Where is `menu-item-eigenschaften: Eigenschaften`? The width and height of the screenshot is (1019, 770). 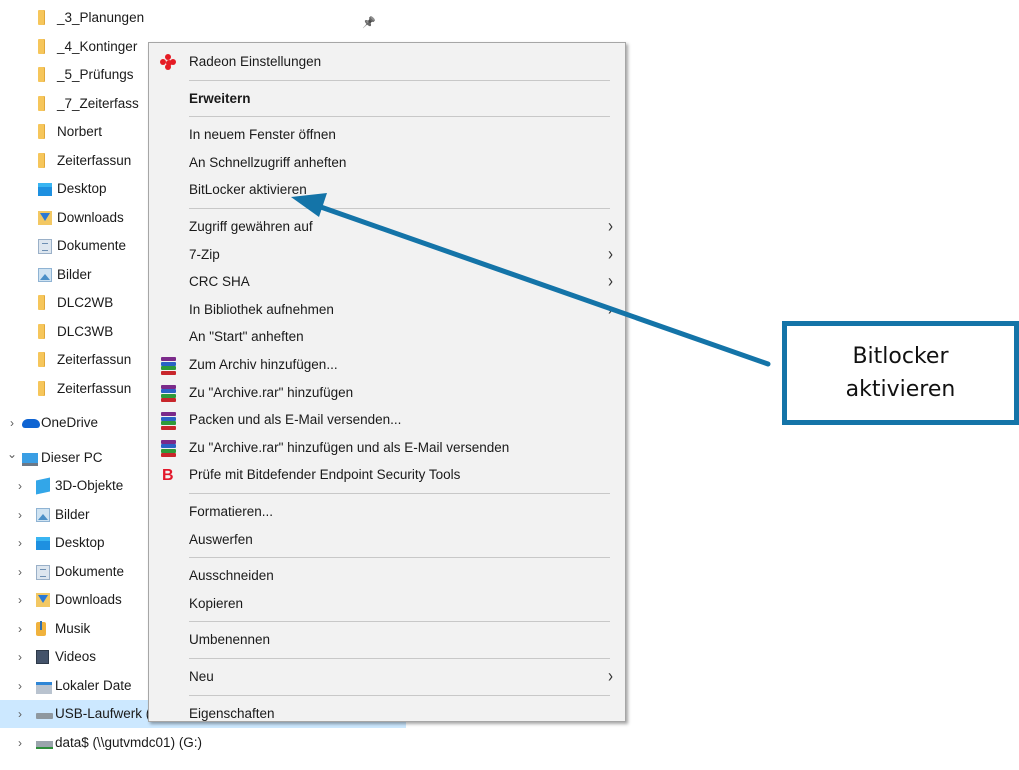
menu-item-eigenschaften: Eigenschaften is located at coordinates (387, 714).